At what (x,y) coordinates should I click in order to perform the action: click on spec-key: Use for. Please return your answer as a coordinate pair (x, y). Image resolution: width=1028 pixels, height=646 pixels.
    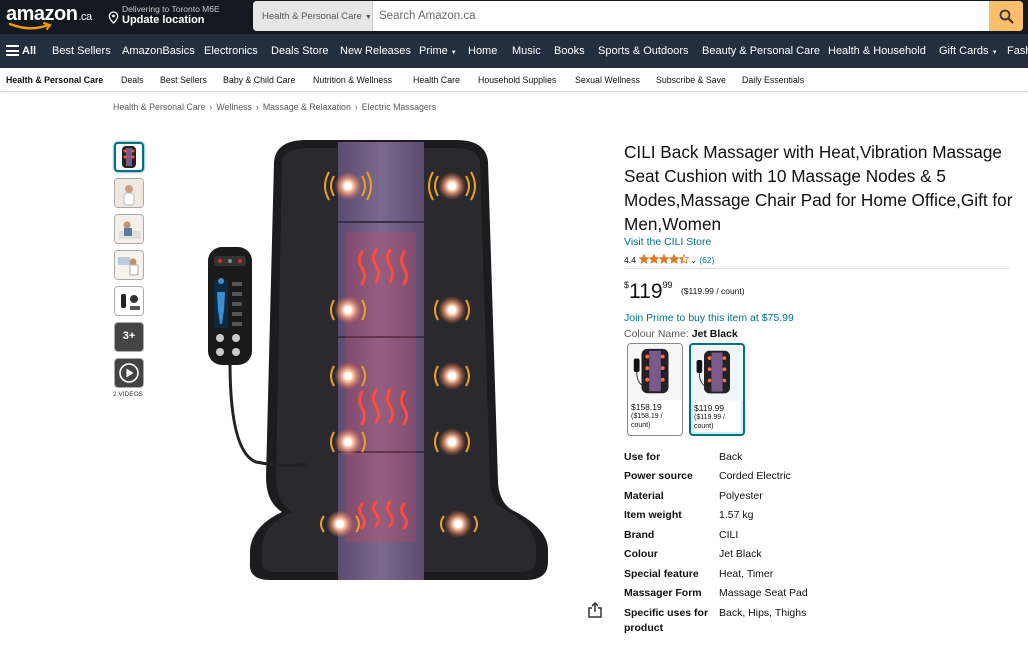
    Looking at the image, I should click on (642, 457).